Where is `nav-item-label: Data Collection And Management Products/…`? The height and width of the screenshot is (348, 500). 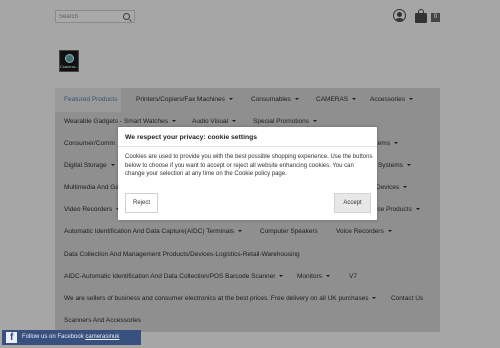 nav-item-label: Data Collection And Management Products/… is located at coordinates (182, 254).